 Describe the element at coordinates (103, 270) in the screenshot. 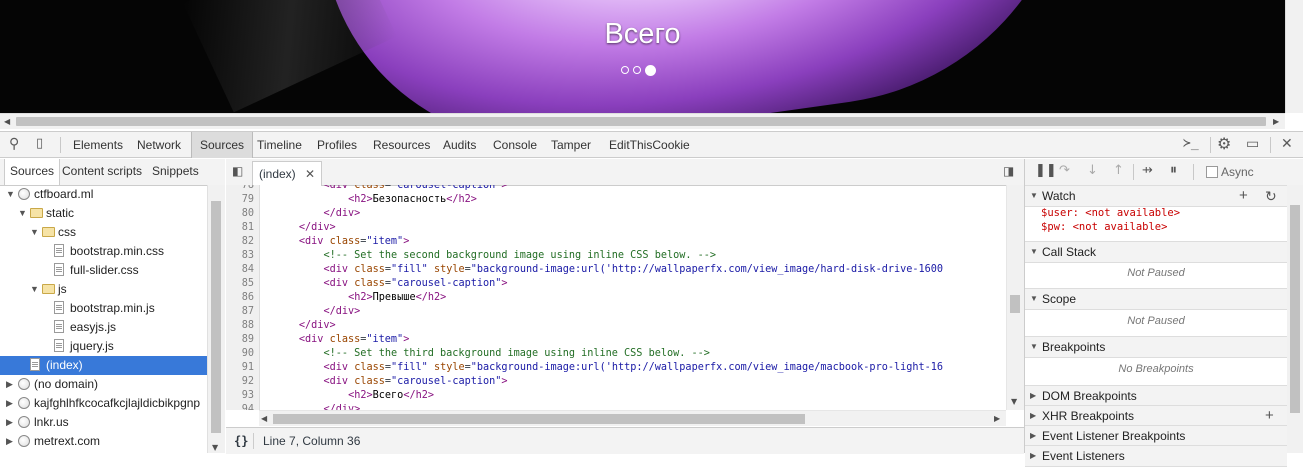

I see `tree-item: full-slider.css` at that location.